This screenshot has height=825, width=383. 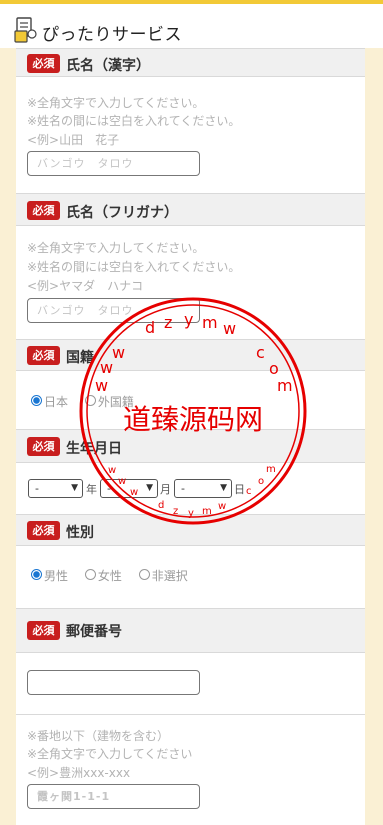 I want to click on example-text: <例>豊洲xxx-xxx, so click(x=79, y=773).